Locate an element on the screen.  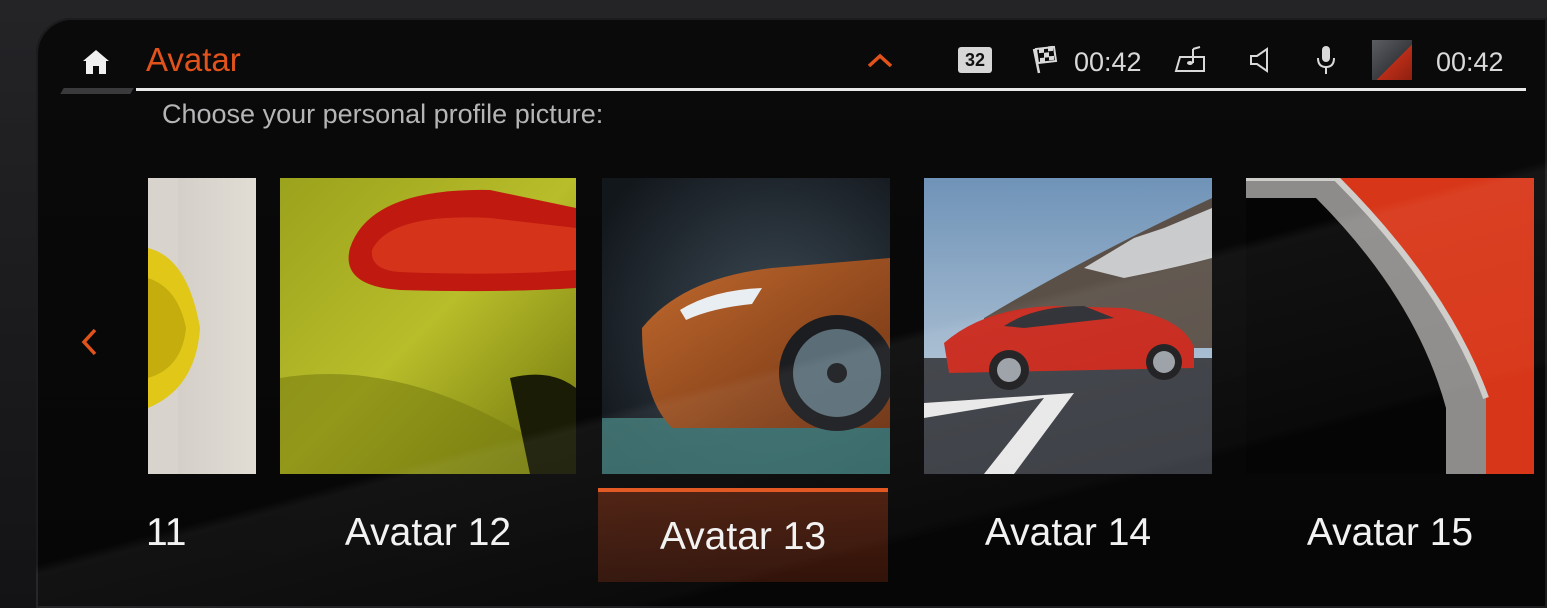
avatar-label-12: Avatar 12 is located at coordinates (428, 533).